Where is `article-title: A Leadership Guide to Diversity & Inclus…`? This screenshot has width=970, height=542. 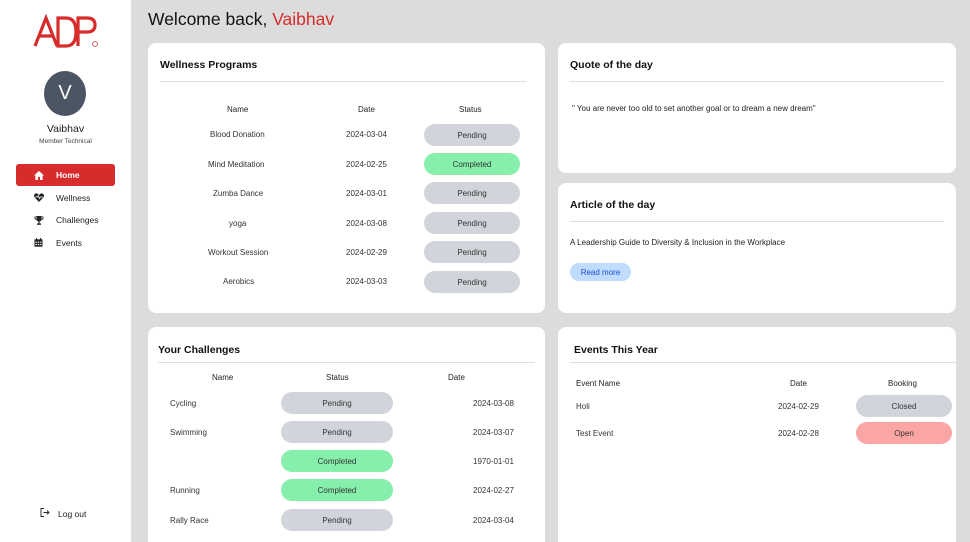
article-title: A Leadership Guide to Diversity & Inclus… is located at coordinates (678, 242).